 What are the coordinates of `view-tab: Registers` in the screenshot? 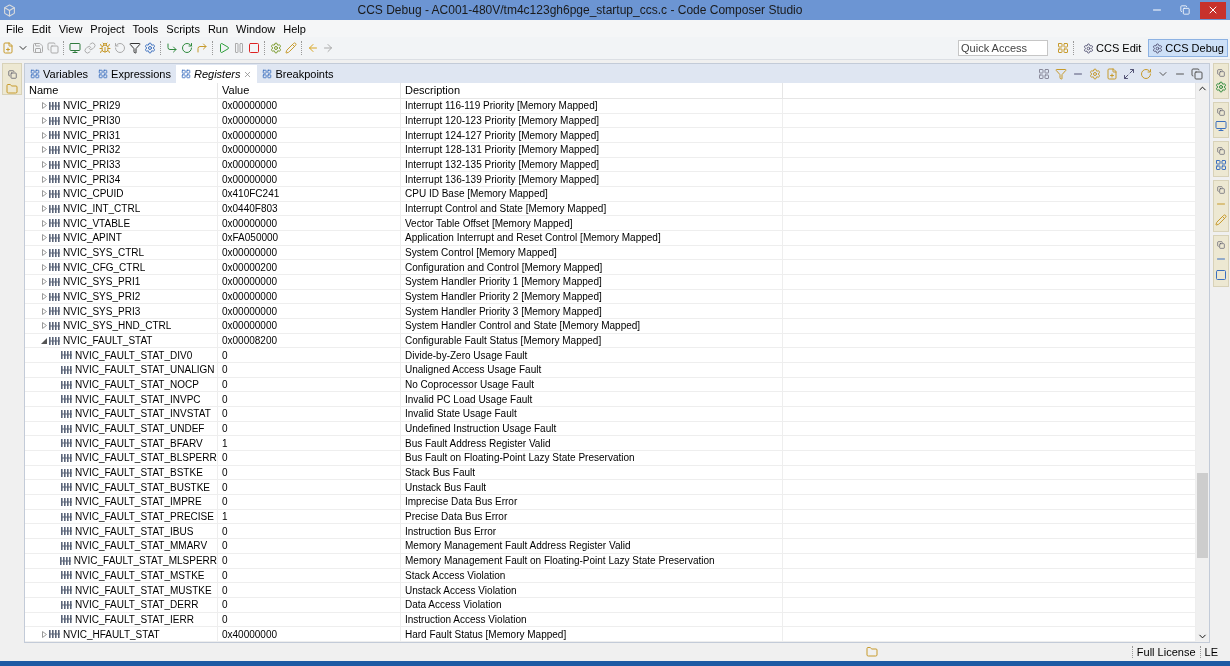 It's located at (216, 74).